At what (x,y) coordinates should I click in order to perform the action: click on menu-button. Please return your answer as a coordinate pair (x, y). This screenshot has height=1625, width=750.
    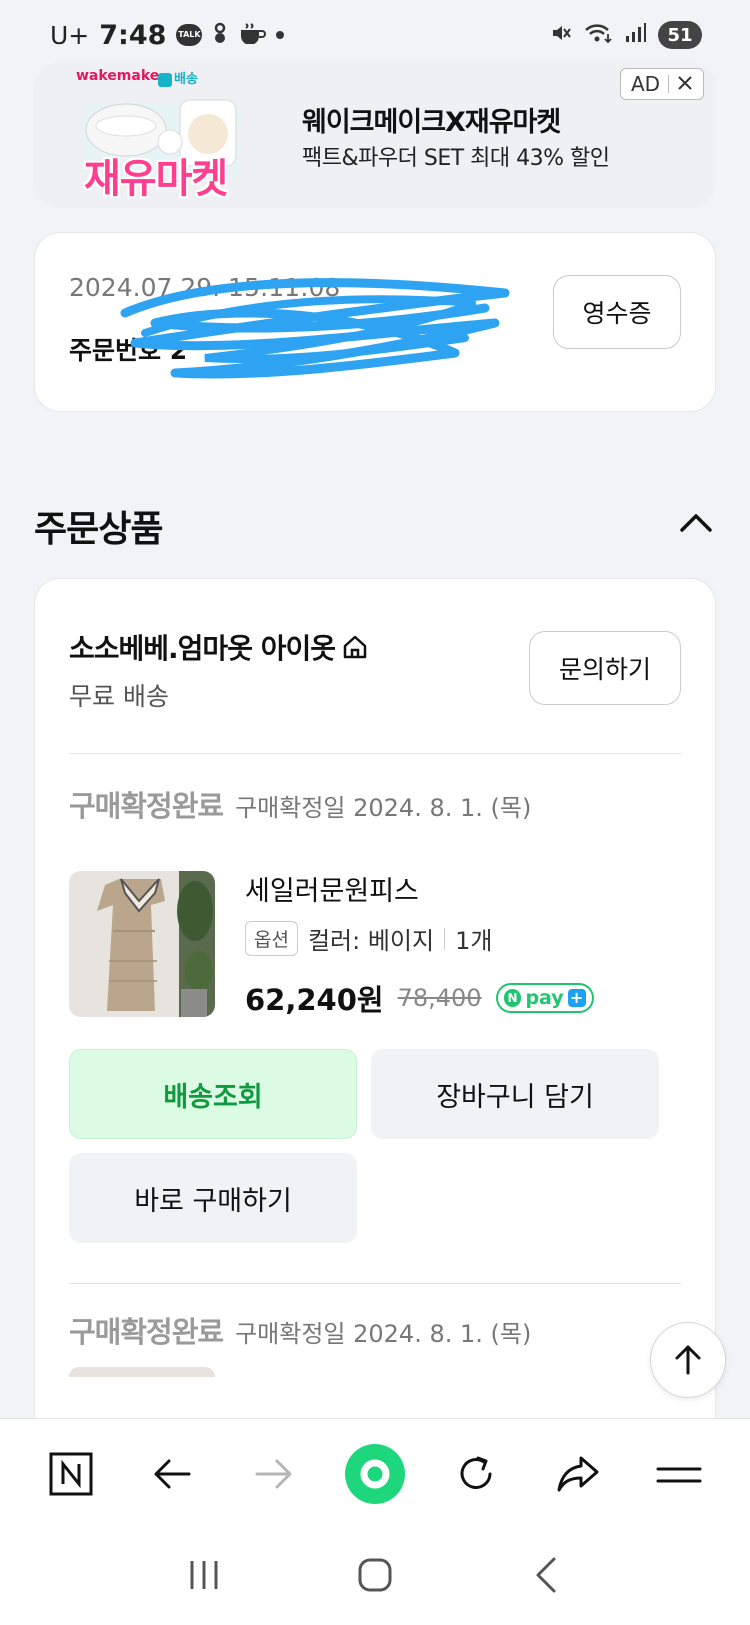
    Looking at the image, I should click on (679, 1474).